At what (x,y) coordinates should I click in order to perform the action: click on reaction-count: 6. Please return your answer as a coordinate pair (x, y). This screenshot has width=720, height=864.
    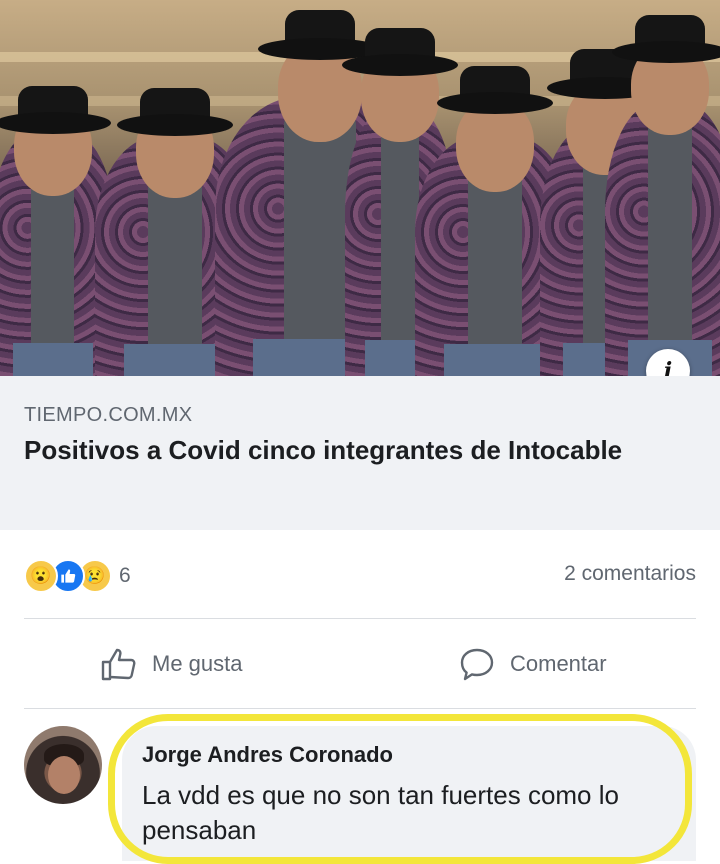
    Looking at the image, I should click on (125, 575).